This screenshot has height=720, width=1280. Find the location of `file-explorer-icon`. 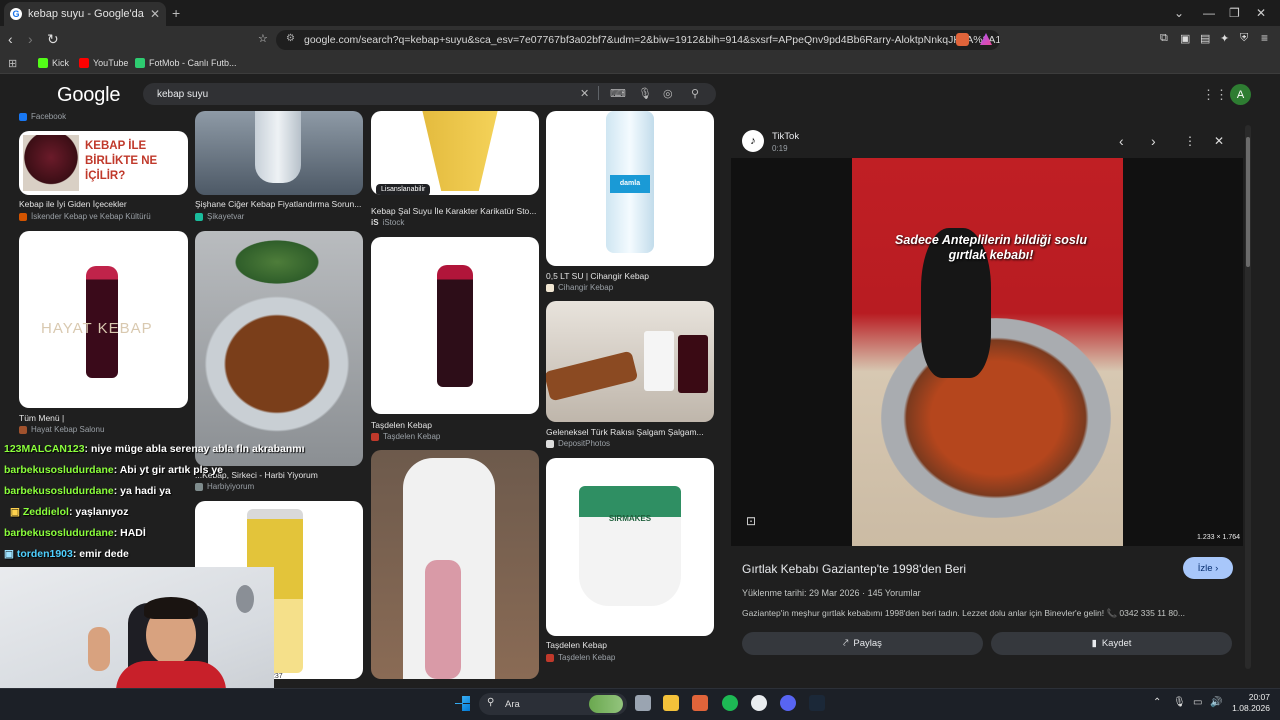

file-explorer-icon is located at coordinates (671, 703).